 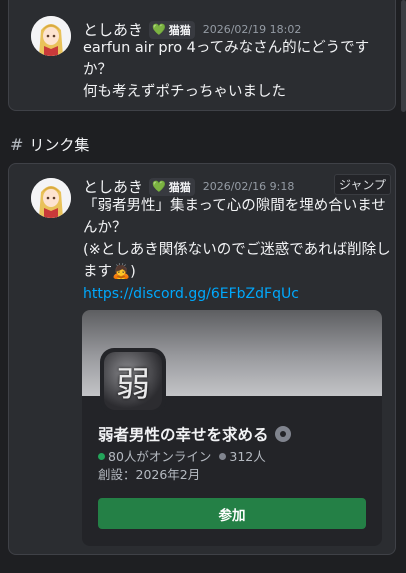 I want to click on online-count-row: 80人がオンライン, so click(x=154, y=455).